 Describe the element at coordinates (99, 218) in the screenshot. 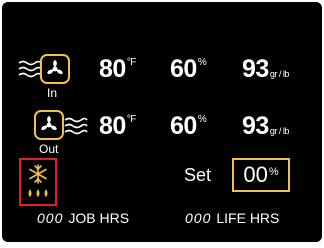

I see `job-hours-label: JOB HRS` at that location.